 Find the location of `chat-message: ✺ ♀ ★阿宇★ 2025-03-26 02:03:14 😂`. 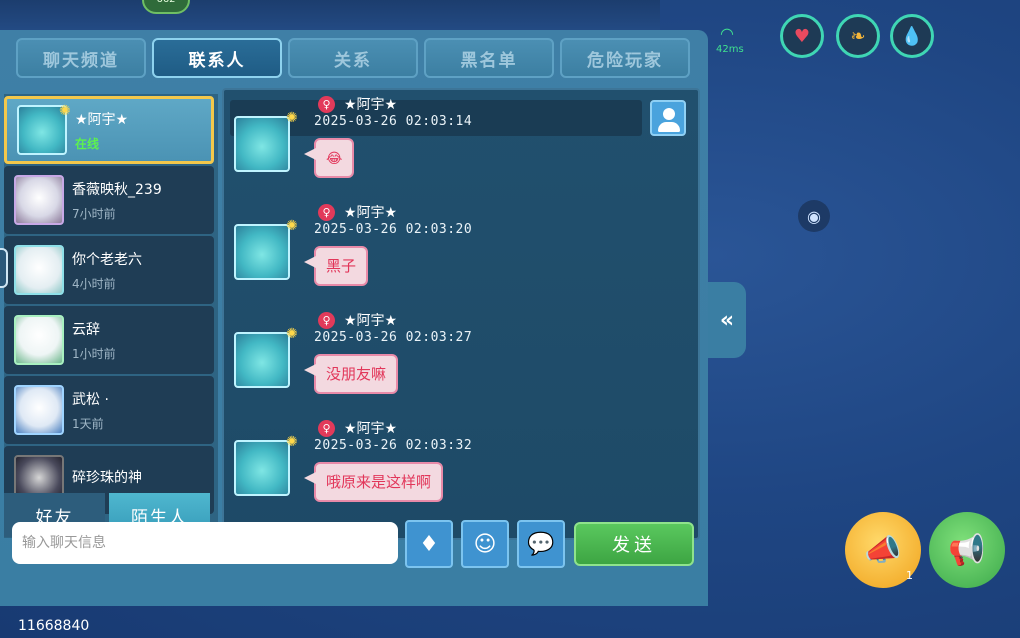

chat-message: ✺ ♀ ★阿宇★ 2025-03-26 02:03:14 😂 is located at coordinates (454, 146).